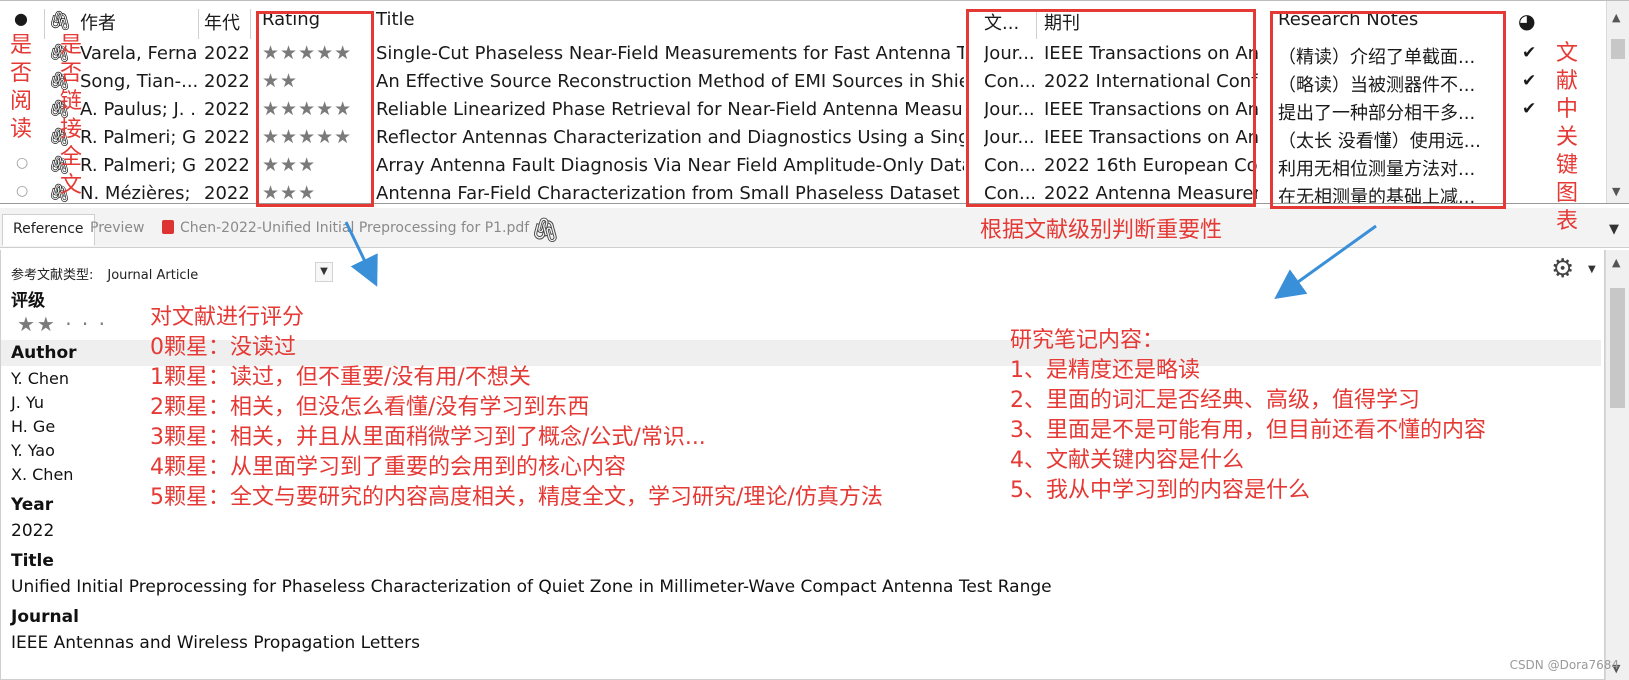  Describe the element at coordinates (1127, 460) in the screenshot. I see `annotation-notes-line: 4、文献关键内容是什么` at that location.